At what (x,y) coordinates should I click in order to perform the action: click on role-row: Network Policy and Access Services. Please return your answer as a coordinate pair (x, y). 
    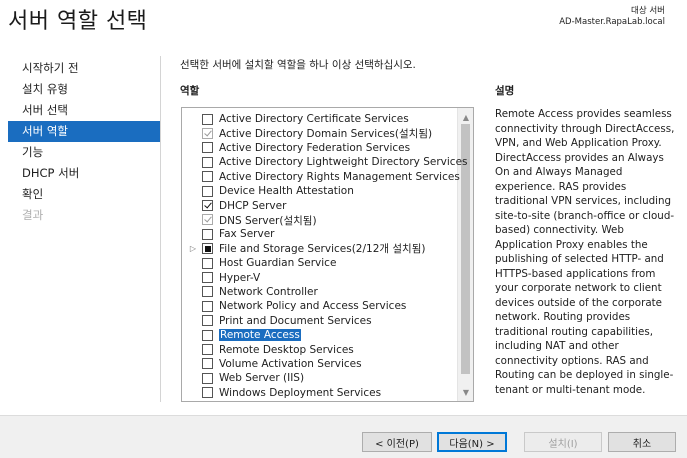
    Looking at the image, I should click on (294, 306).